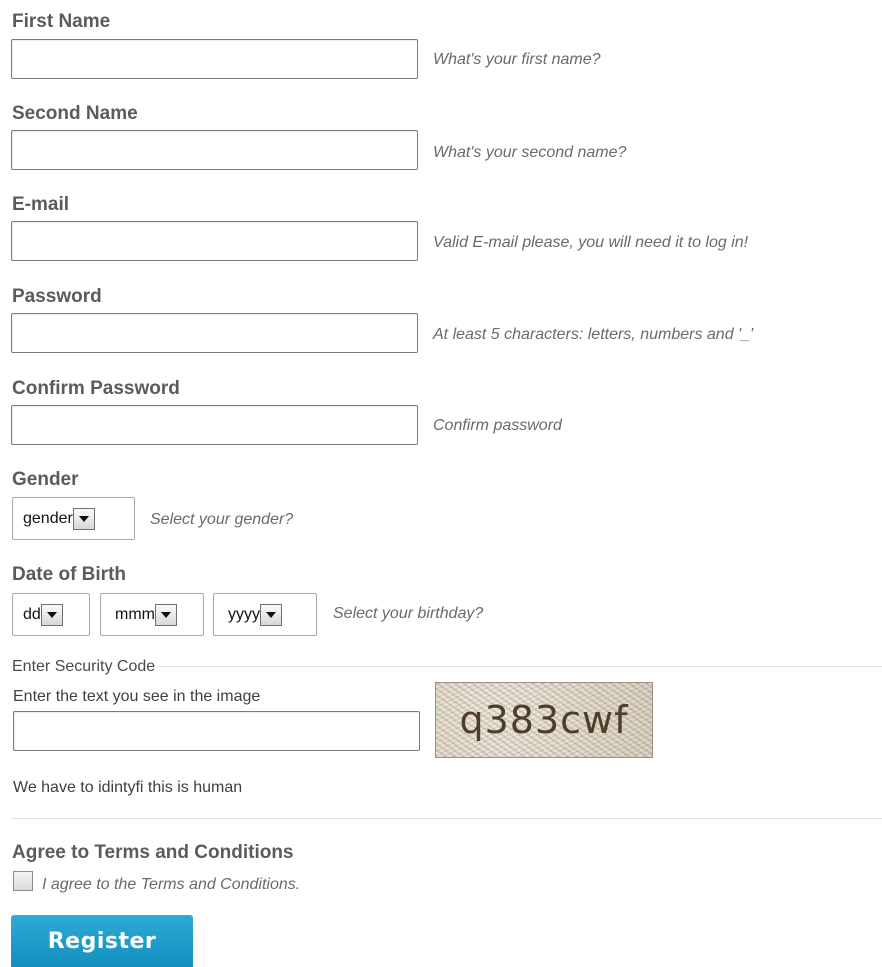  What do you see at coordinates (135, 614) in the screenshot?
I see `dob-month-value: mmm` at bounding box center [135, 614].